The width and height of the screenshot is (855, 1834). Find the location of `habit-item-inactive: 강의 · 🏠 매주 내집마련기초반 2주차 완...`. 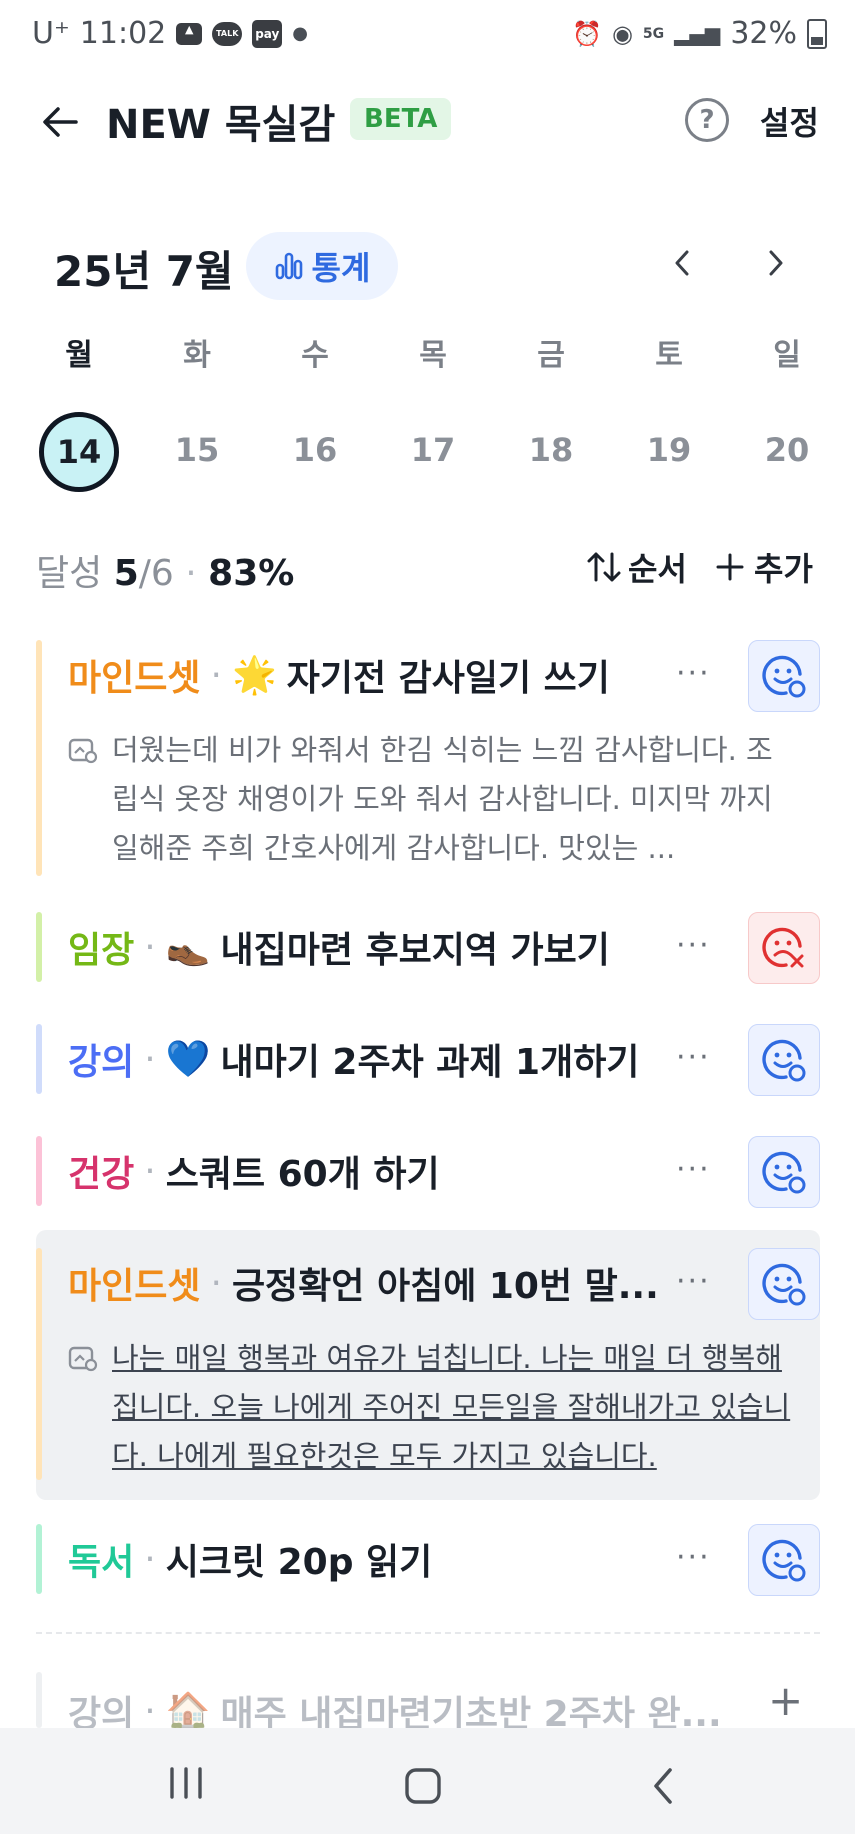

habit-item-inactive: 강의 · 🏠 매주 내집마련기초반 2주차 완... is located at coordinates (428, 1700).